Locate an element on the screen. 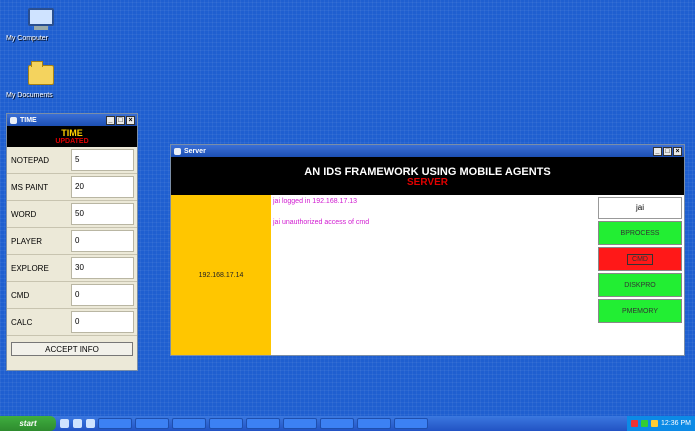  folder-icon is located at coordinates (41, 75).